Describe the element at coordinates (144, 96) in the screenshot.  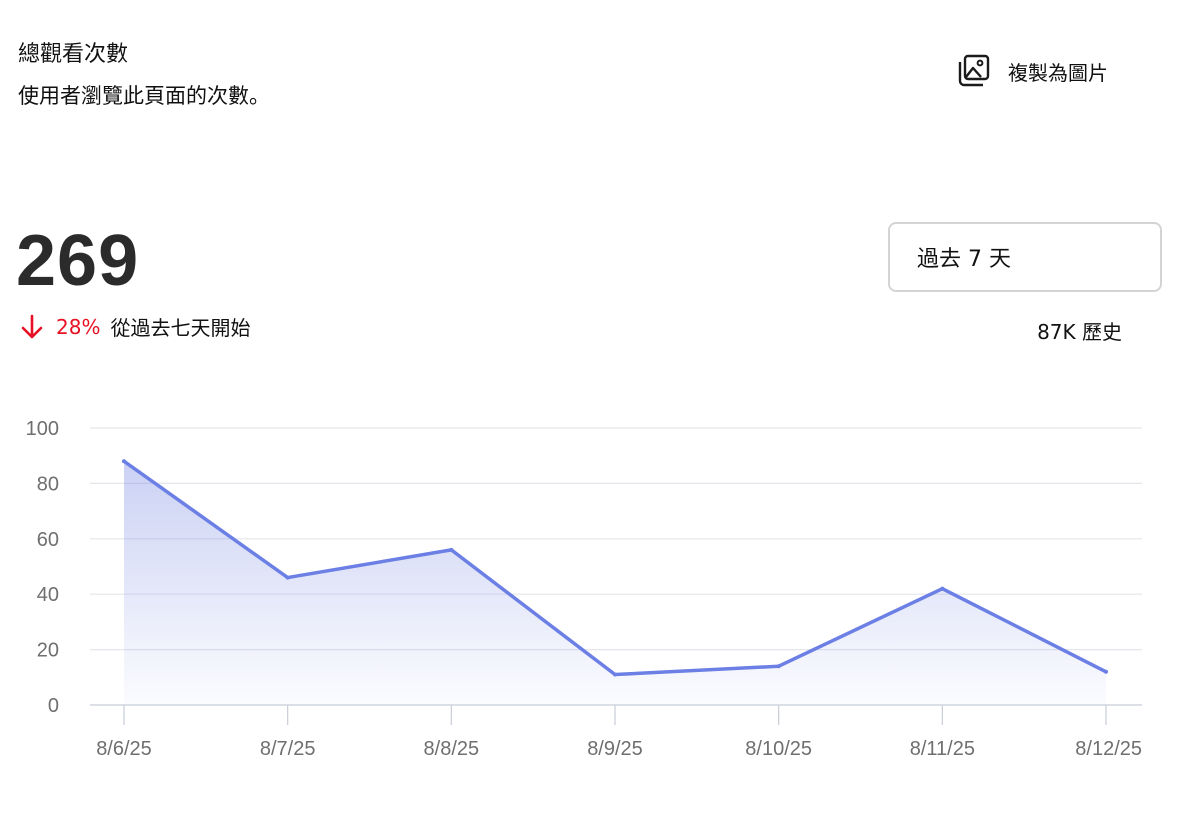
I see `page-subtitle: 使用者瀏覽此頁面的次數。` at that location.